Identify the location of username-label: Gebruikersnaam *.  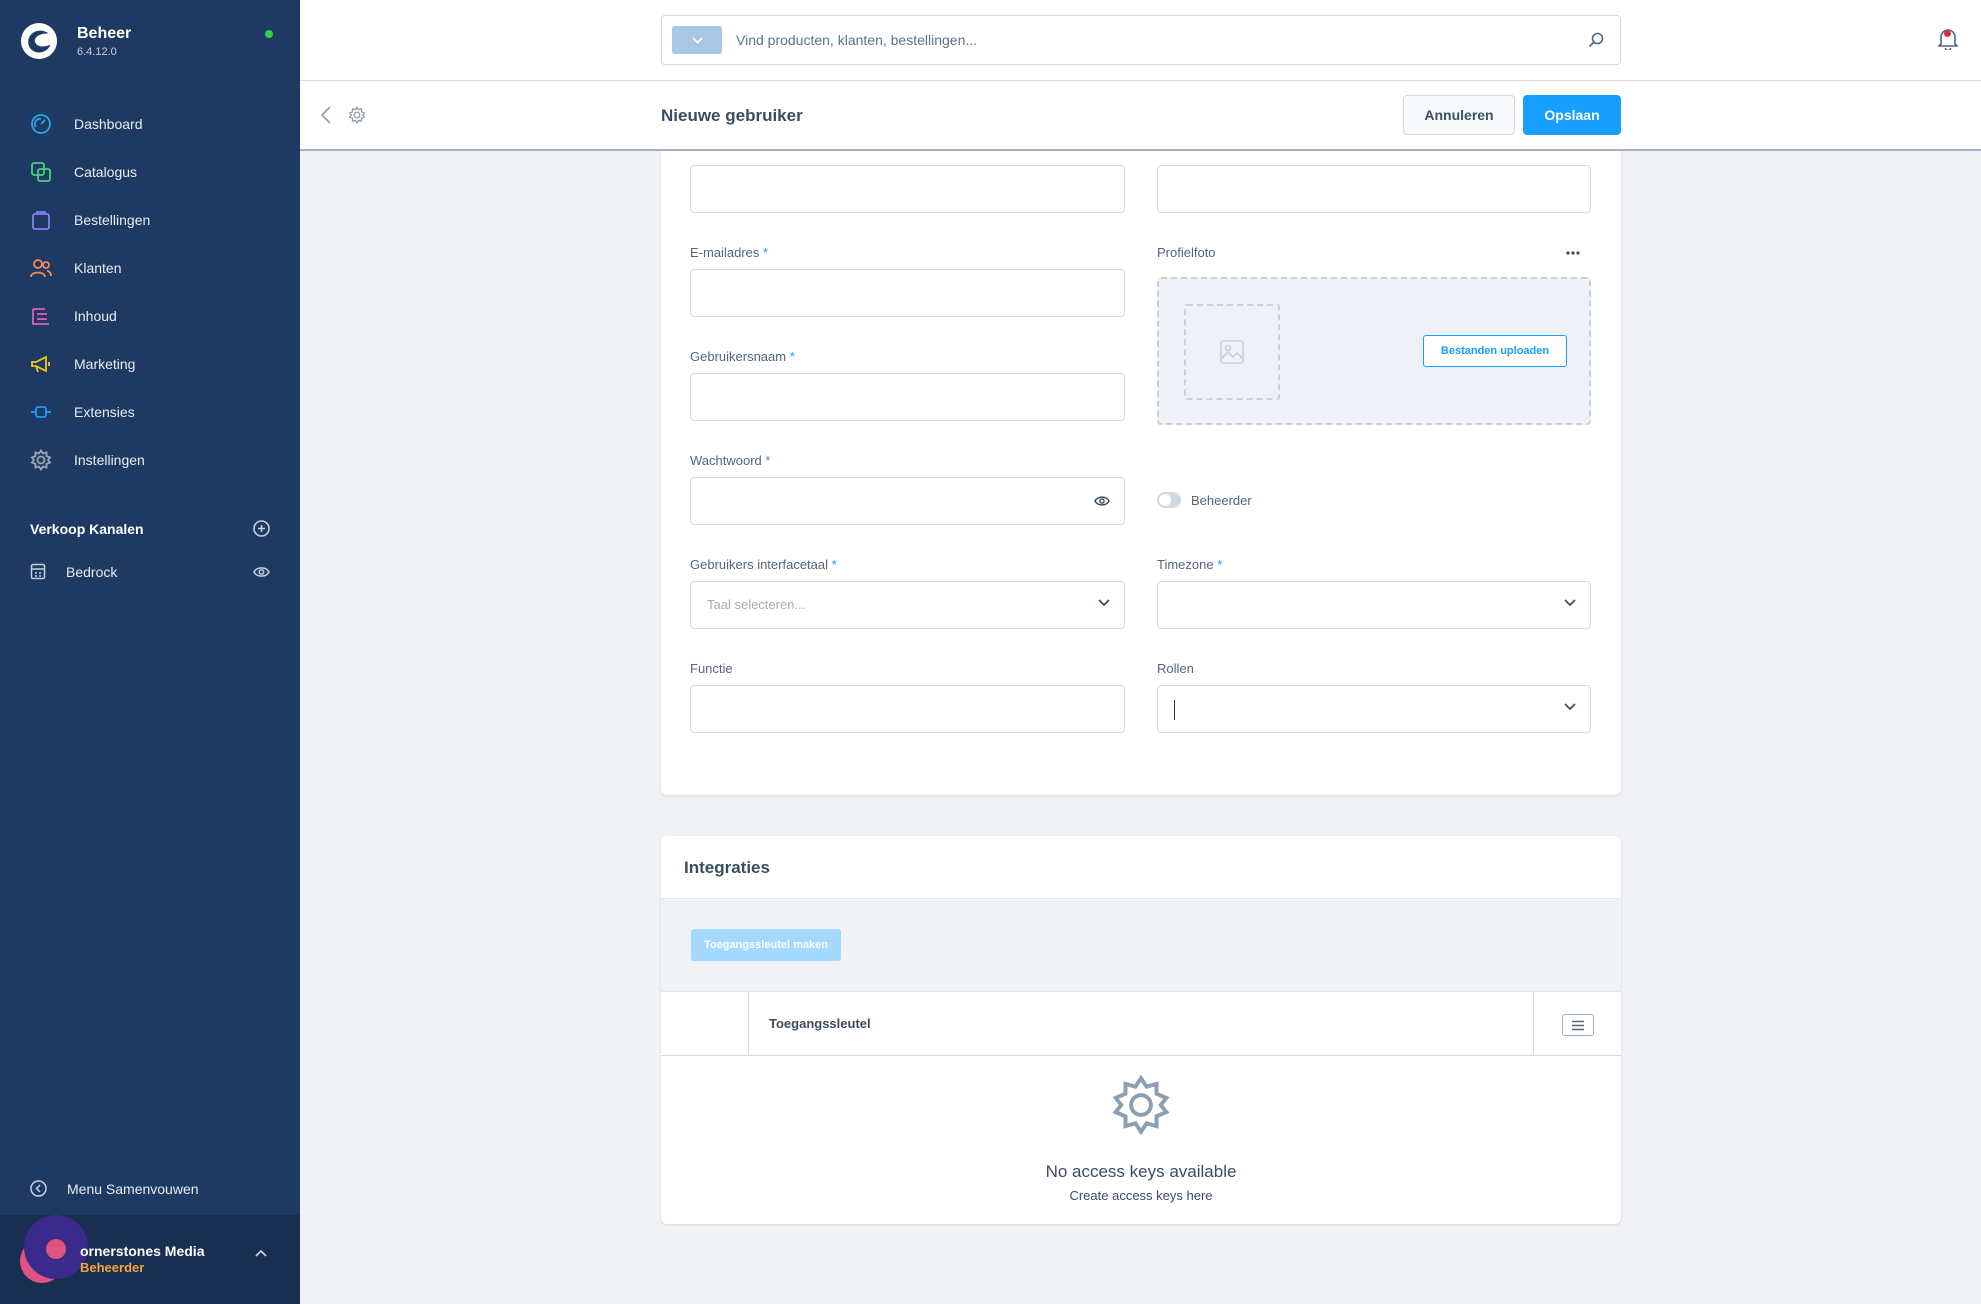
(742, 356).